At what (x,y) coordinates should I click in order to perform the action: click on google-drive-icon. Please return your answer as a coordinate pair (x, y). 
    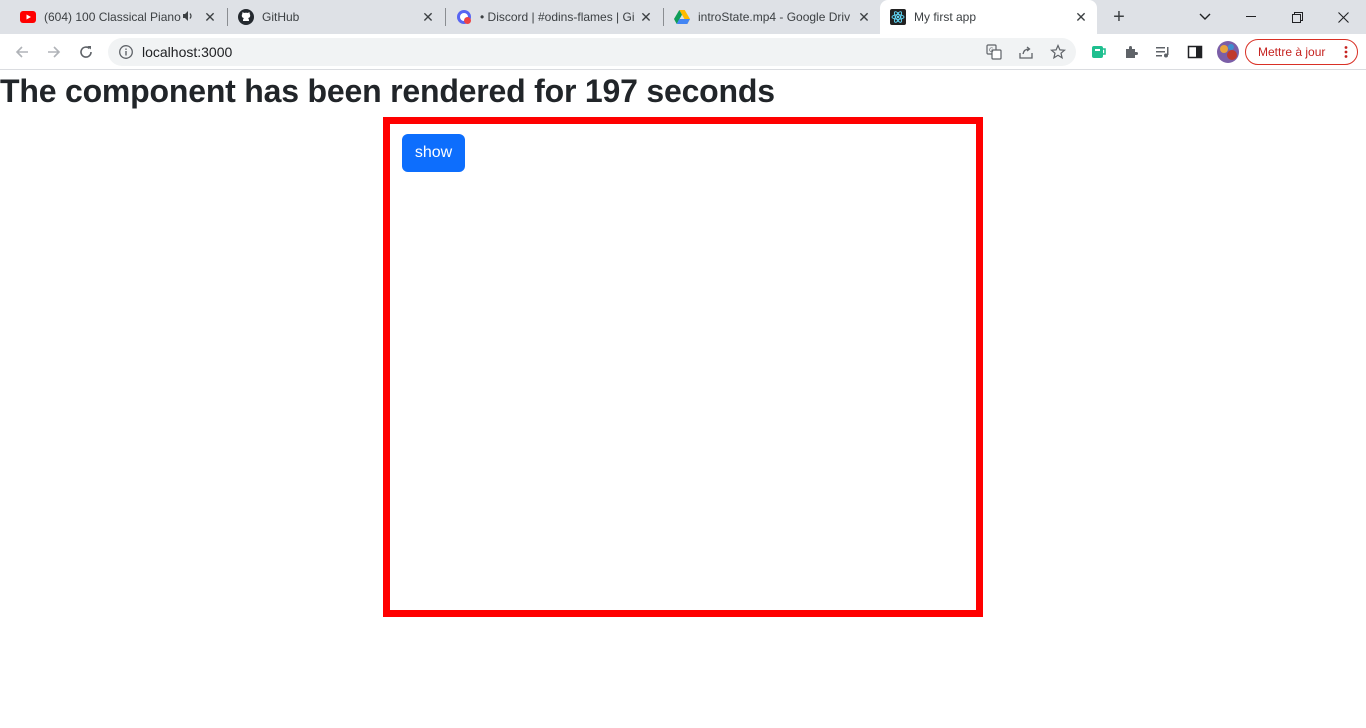
    Looking at the image, I should click on (682, 17).